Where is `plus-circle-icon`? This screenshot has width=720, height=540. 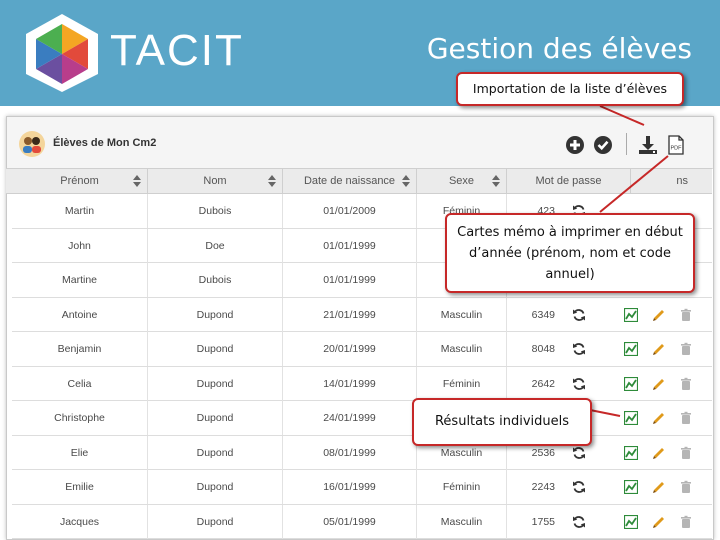 plus-circle-icon is located at coordinates (575, 145).